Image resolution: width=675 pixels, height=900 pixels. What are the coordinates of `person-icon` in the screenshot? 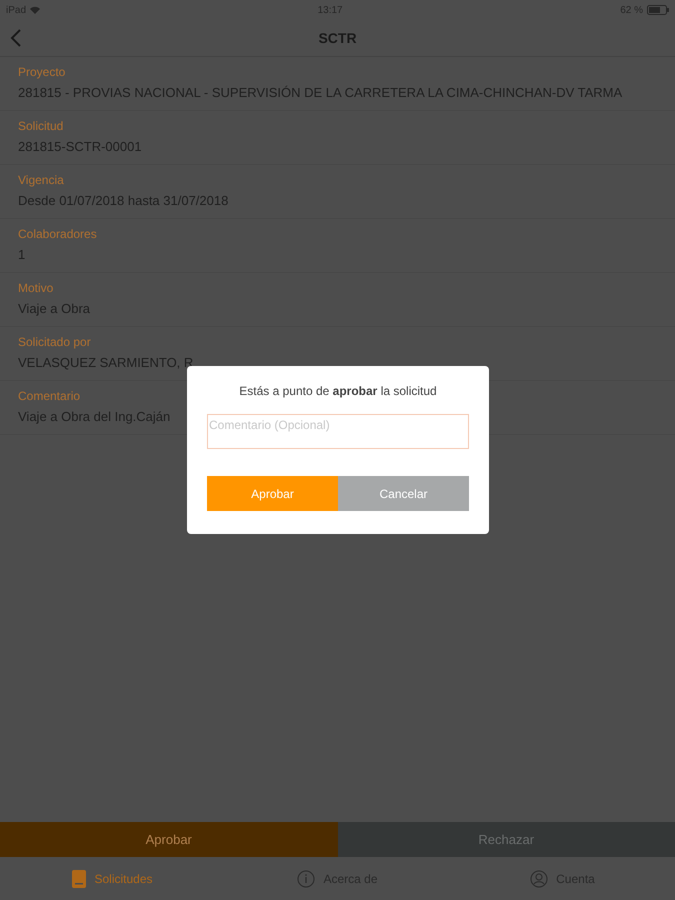 It's located at (539, 879).